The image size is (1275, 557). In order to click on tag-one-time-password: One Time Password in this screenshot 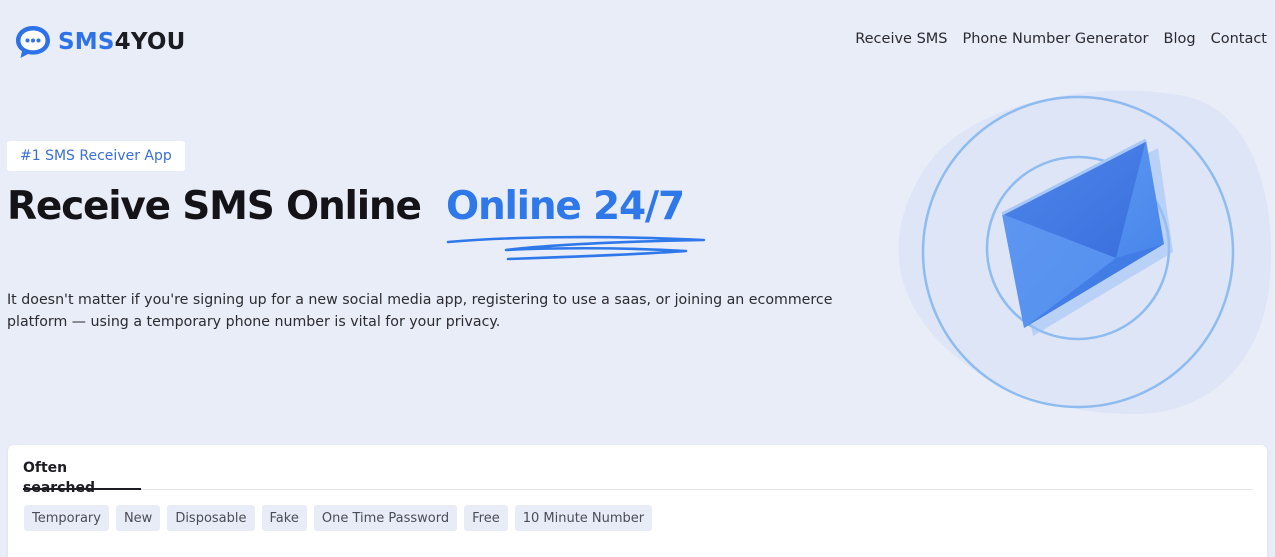, I will do `click(385, 518)`.